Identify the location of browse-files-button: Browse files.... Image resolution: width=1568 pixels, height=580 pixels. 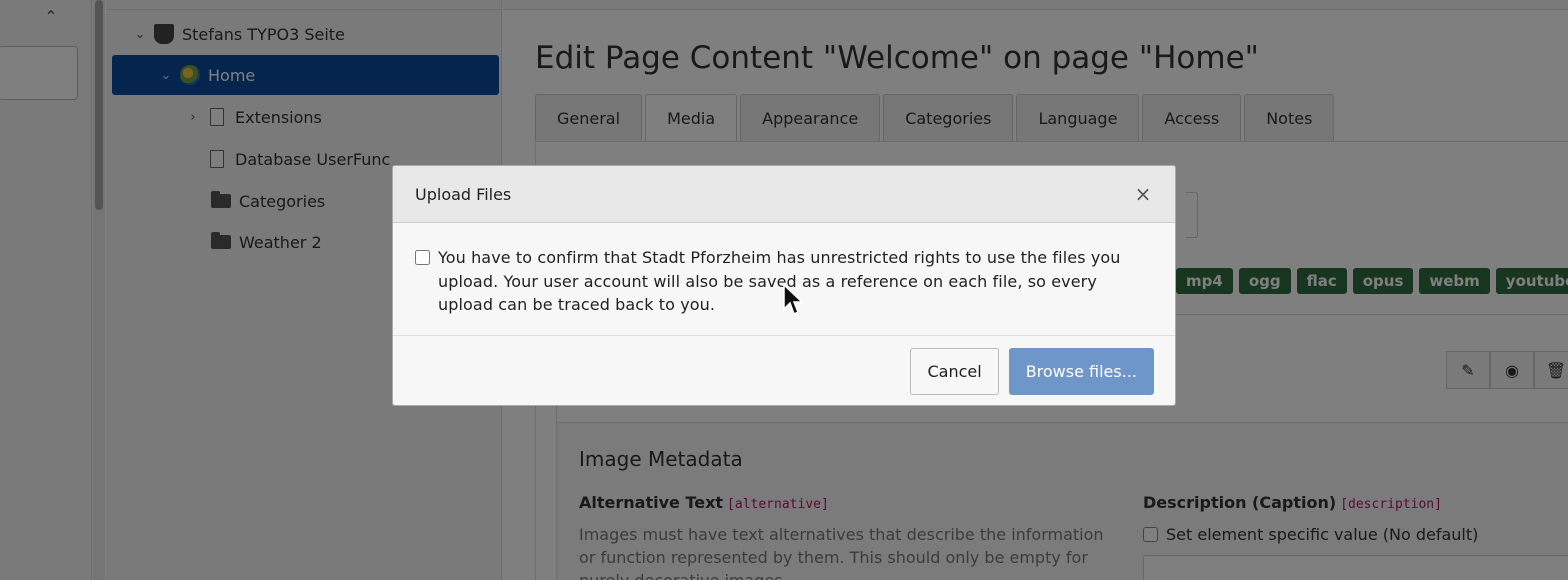
(1081, 371).